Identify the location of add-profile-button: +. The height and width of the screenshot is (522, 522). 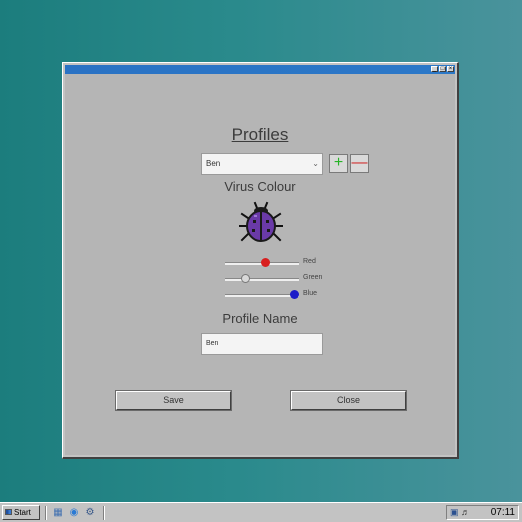
(338, 163).